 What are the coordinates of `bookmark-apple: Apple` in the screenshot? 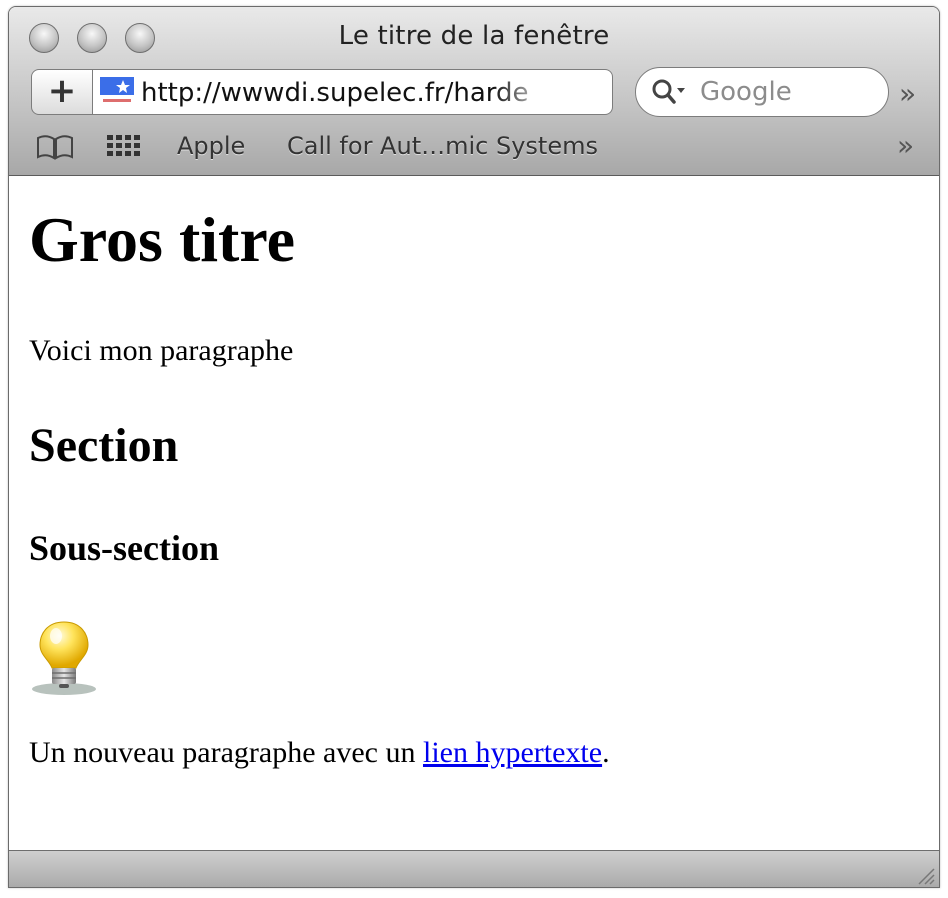 It's located at (211, 146).